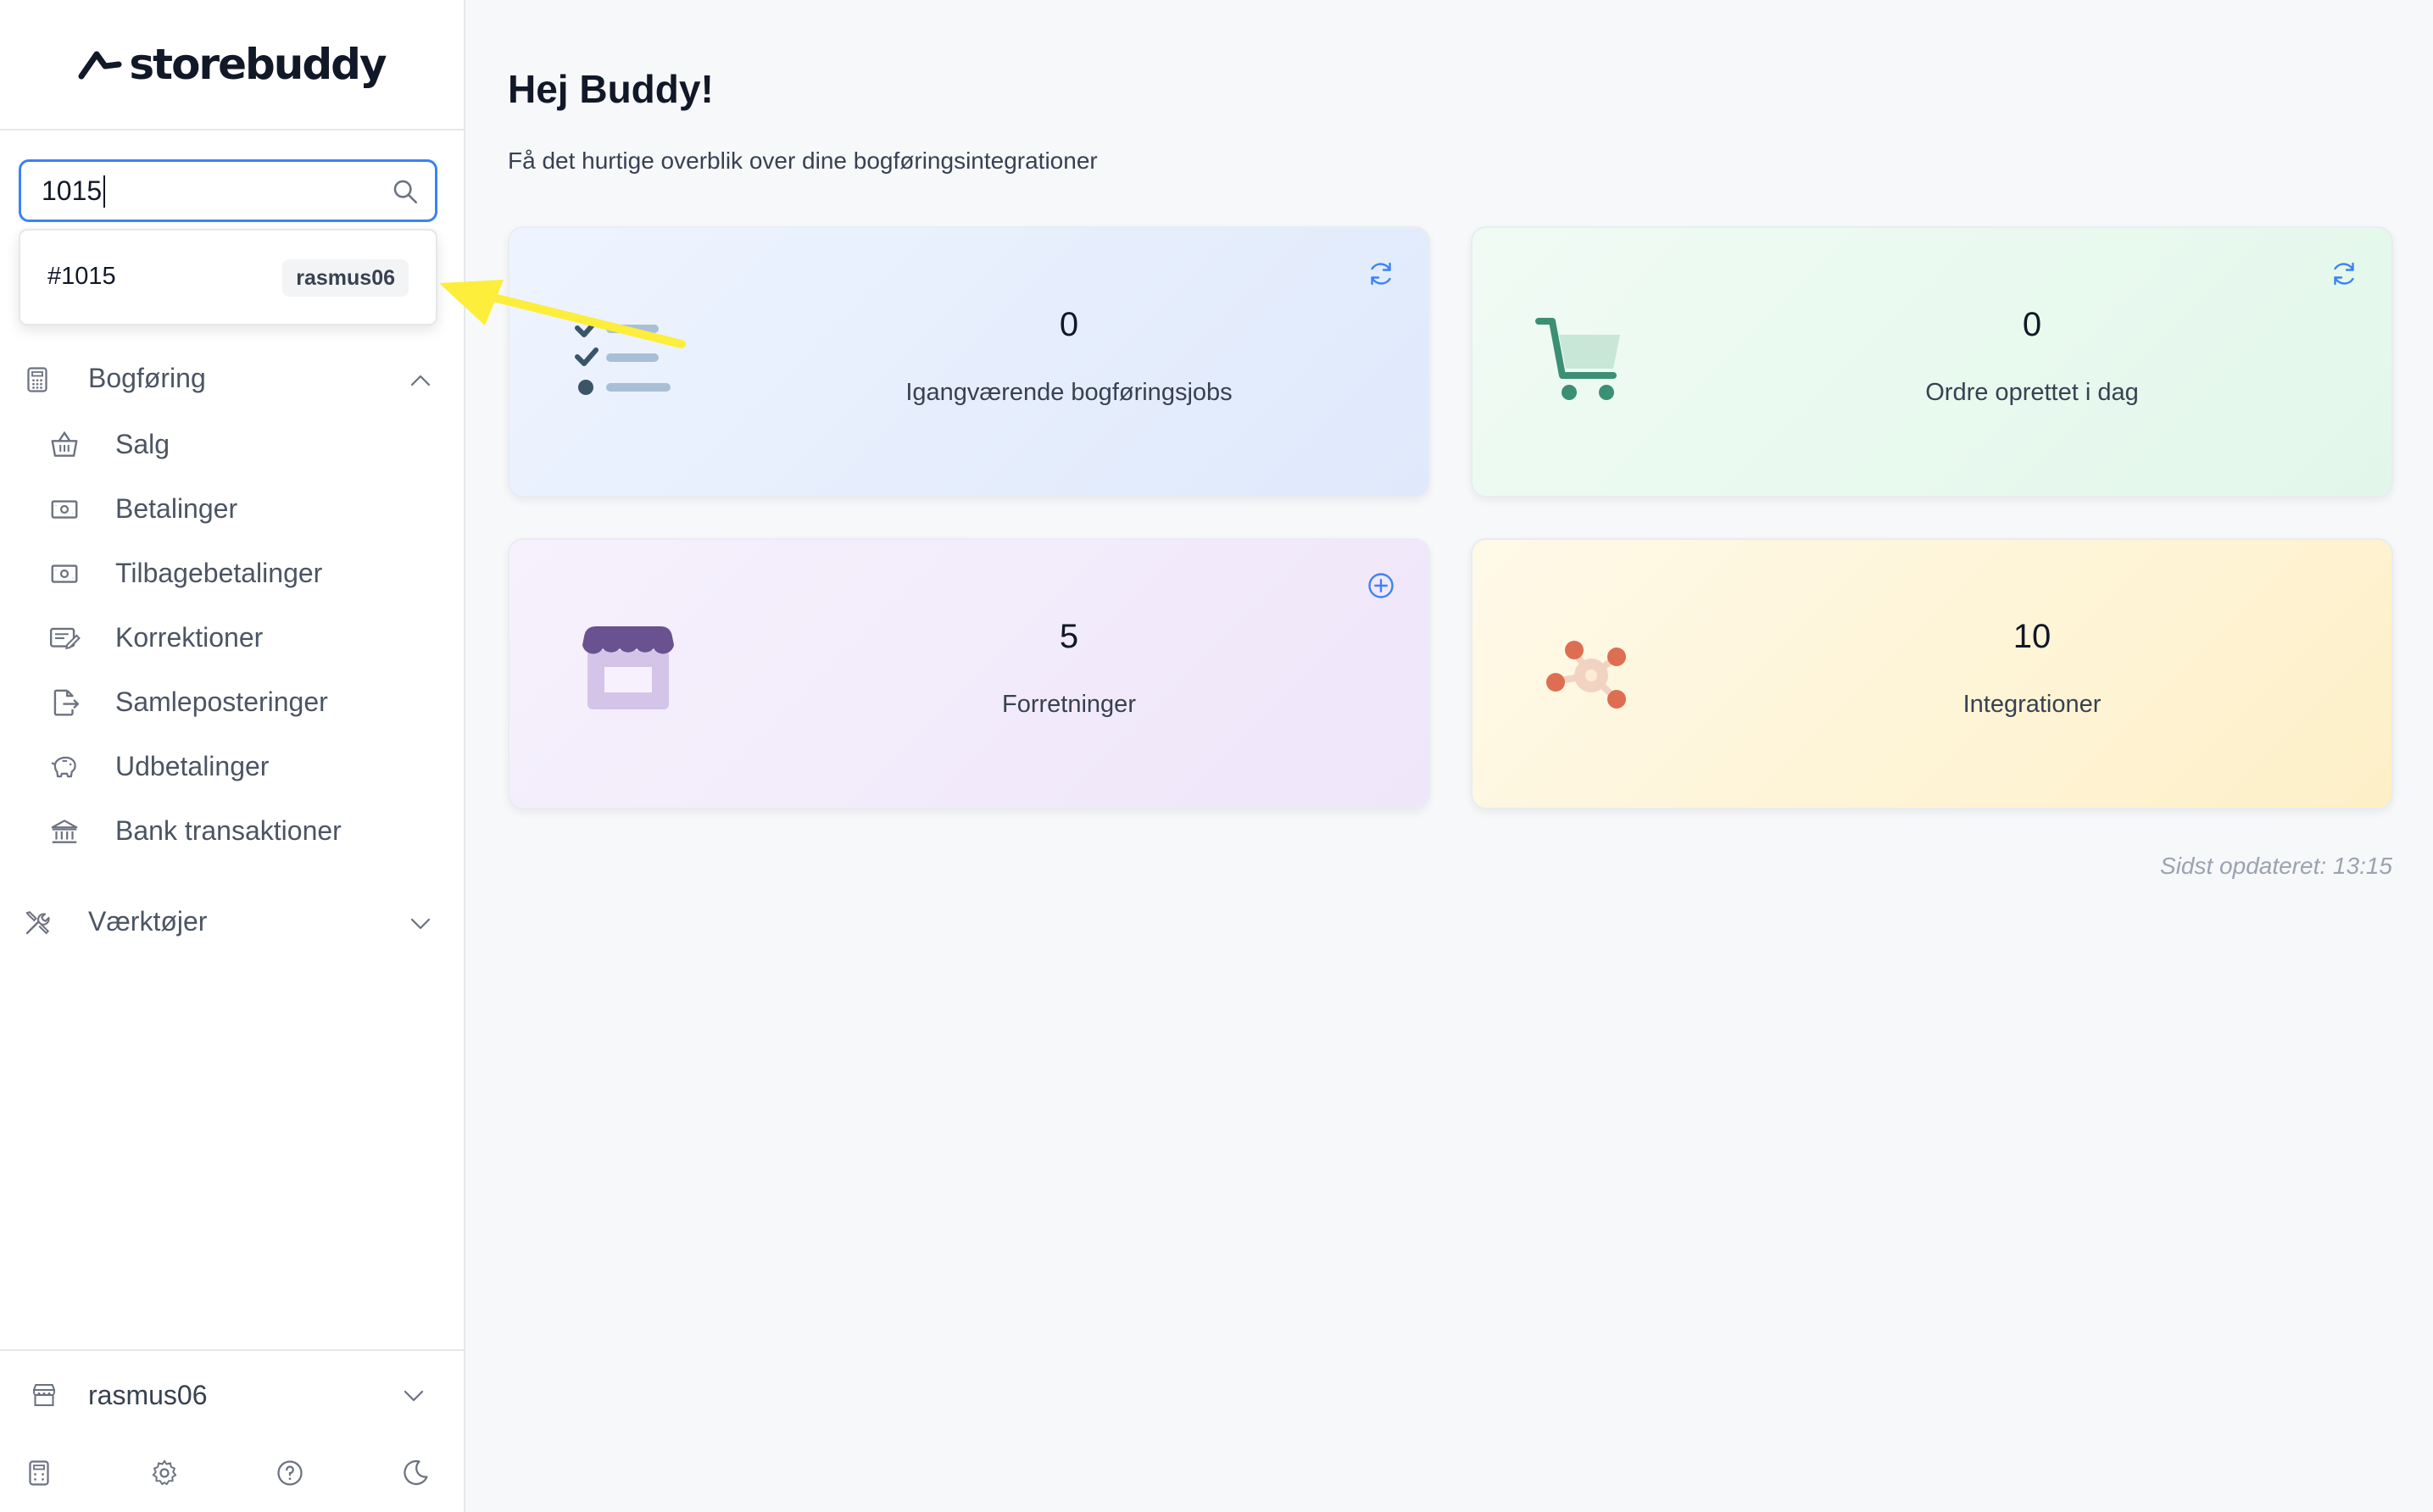 This screenshot has width=2433, height=1512. I want to click on search-result-item: #1015 rasmus06, so click(228, 277).